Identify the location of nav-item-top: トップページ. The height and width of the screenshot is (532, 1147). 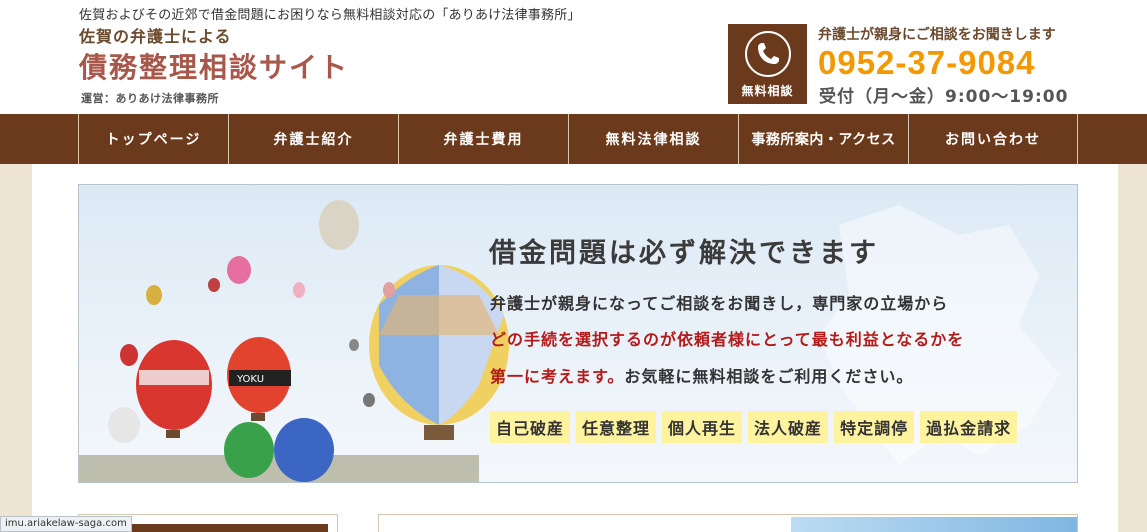
(154, 139).